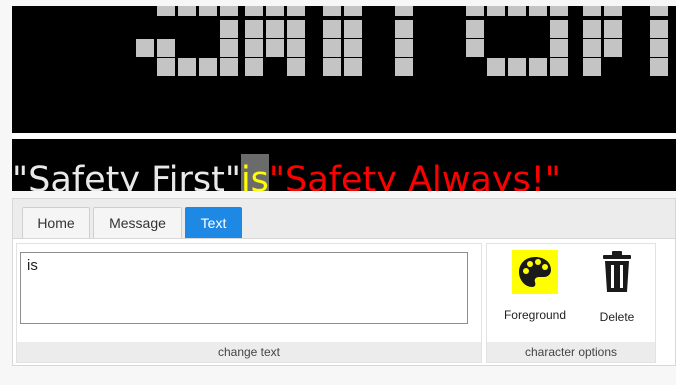 The image size is (676, 385). What do you see at coordinates (213, 222) in the screenshot?
I see `tab-text: Text` at bounding box center [213, 222].